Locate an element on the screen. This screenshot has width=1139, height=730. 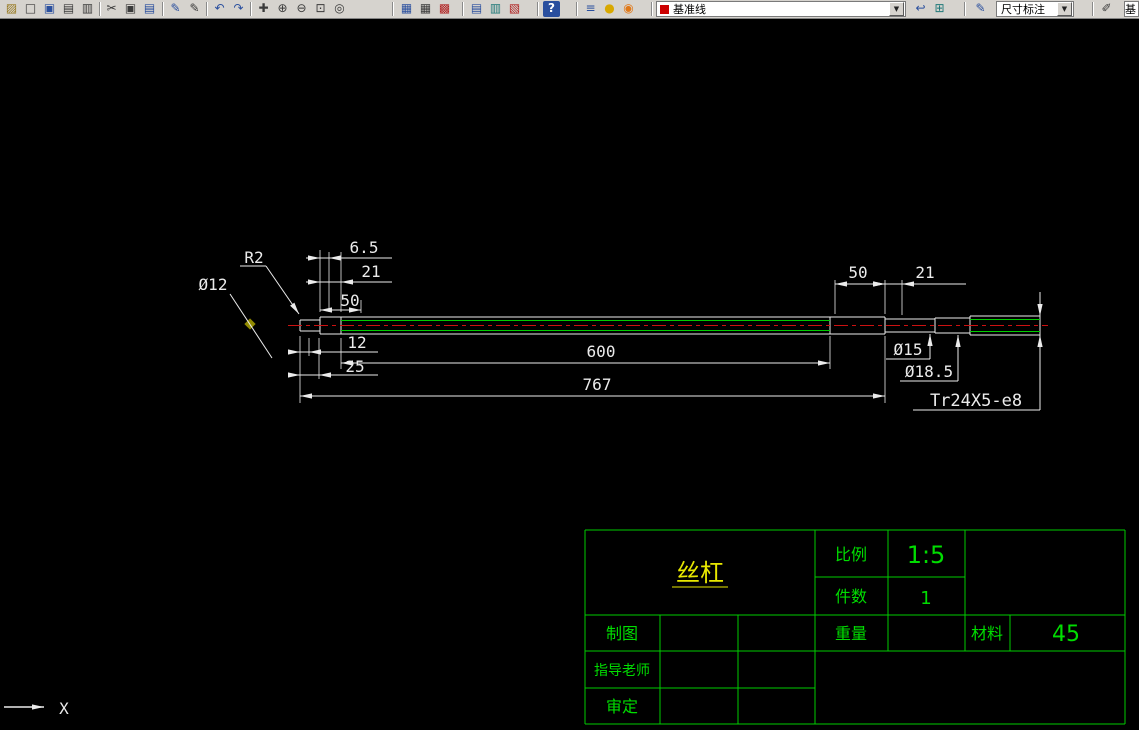
dim-21-left-label: 21 is located at coordinates (370, 271).